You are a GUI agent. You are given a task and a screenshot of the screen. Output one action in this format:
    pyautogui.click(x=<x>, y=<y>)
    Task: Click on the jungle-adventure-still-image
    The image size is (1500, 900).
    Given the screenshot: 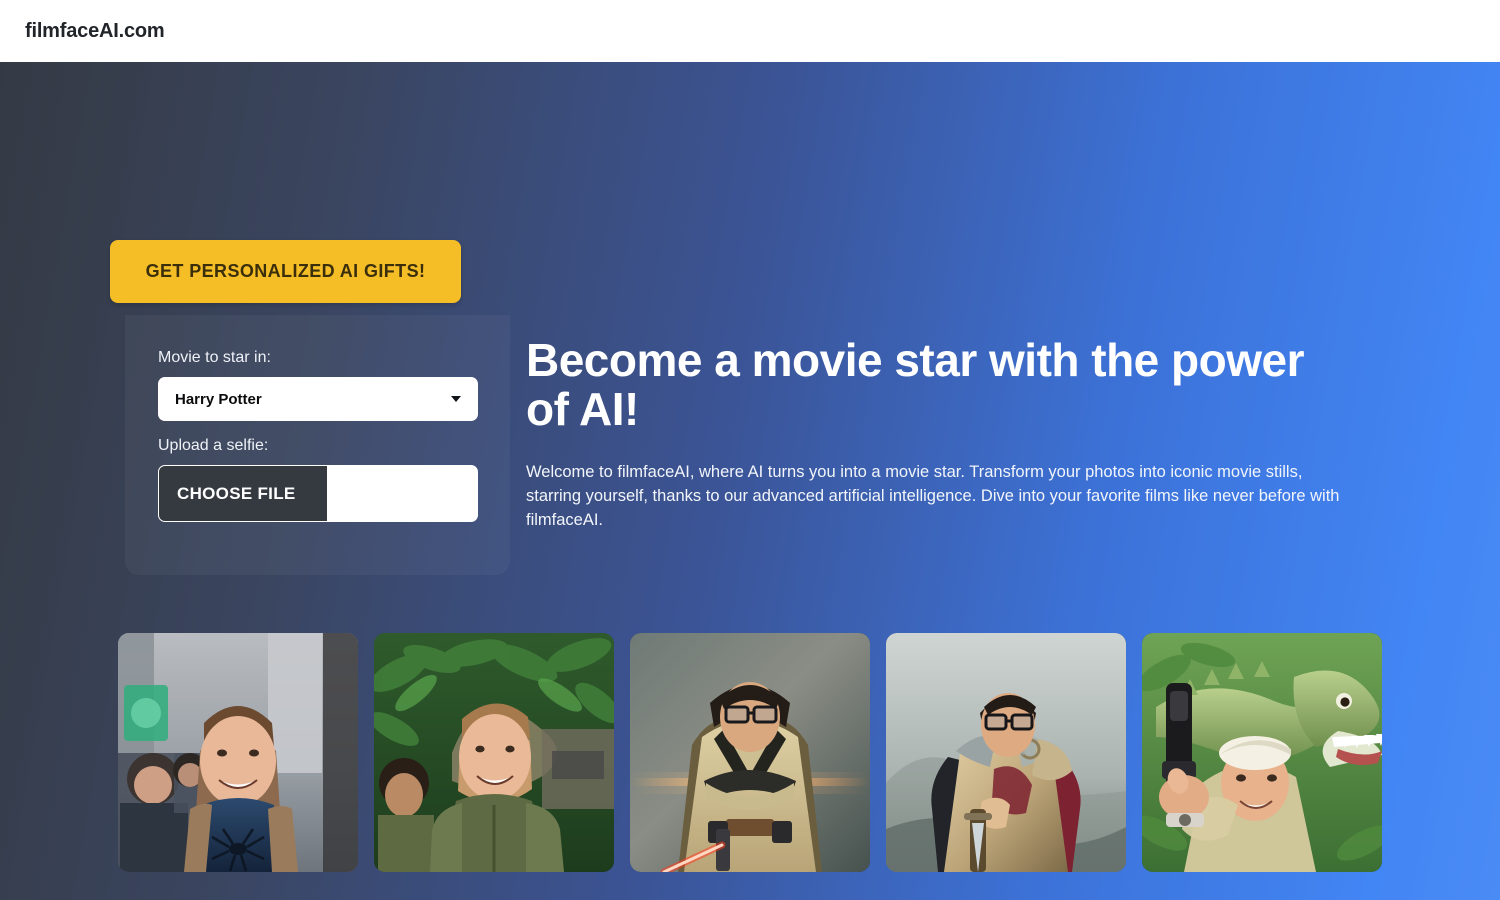 What is the action you would take?
    pyautogui.click(x=494, y=752)
    